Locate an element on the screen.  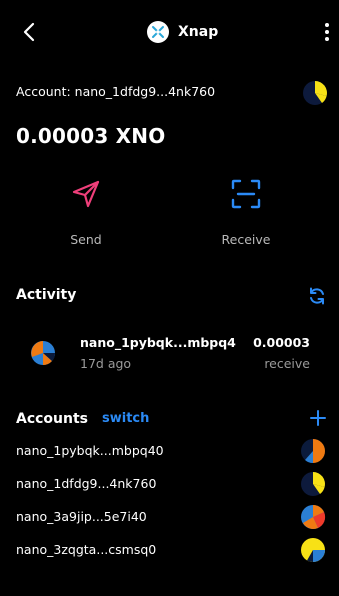
receive-button: Receive is located at coordinates (246, 214).